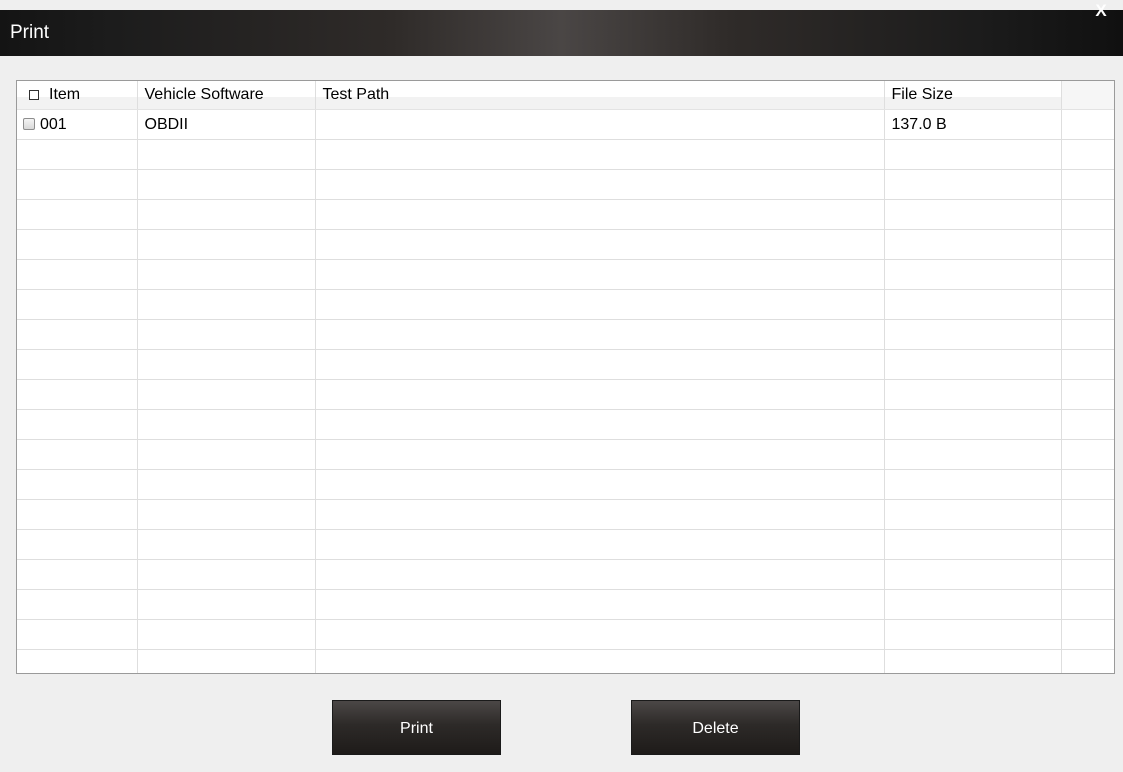 Image resolution: width=1123 pixels, height=772 pixels. Describe the element at coordinates (1101, 13) in the screenshot. I see `close-button: X` at that location.